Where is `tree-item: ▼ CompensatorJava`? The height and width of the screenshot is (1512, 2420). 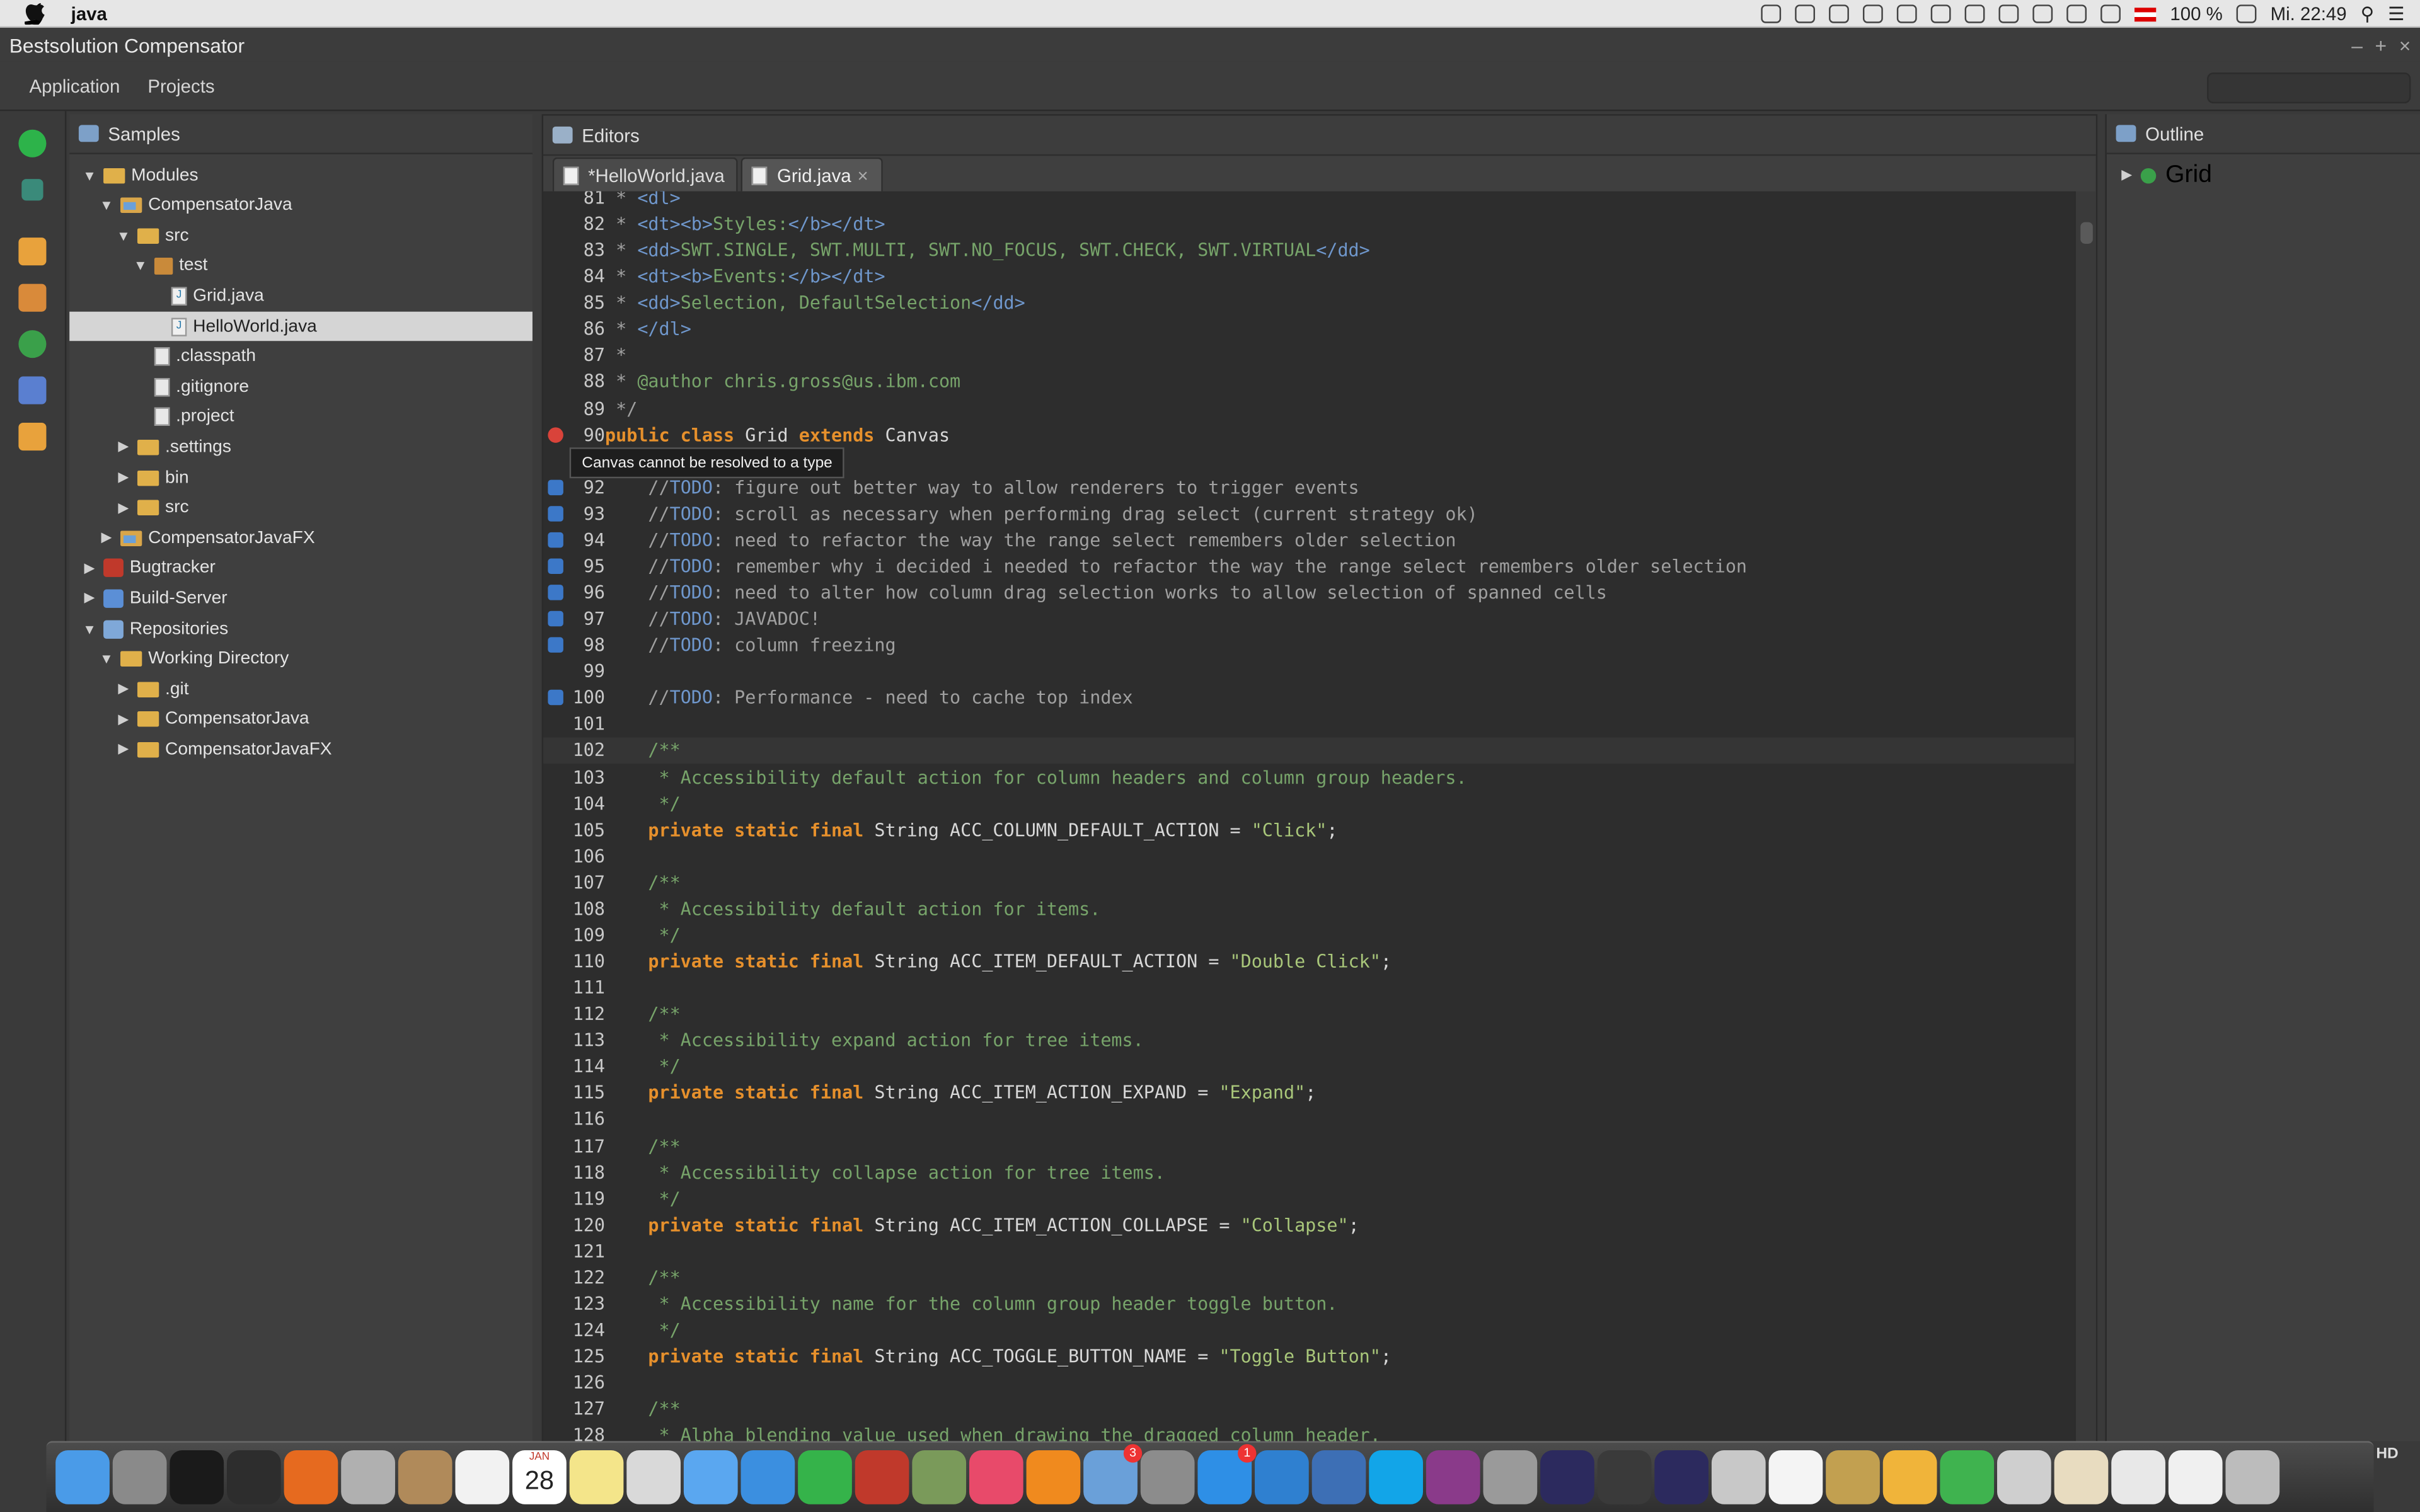
tree-item: ▼ CompensatorJava is located at coordinates (301, 205).